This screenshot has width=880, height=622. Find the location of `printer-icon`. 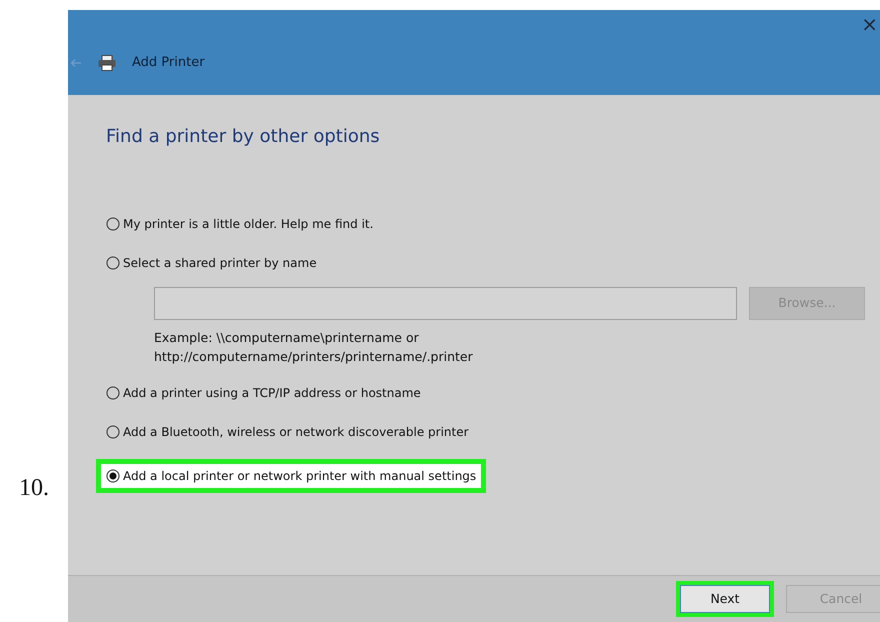

printer-icon is located at coordinates (107, 62).